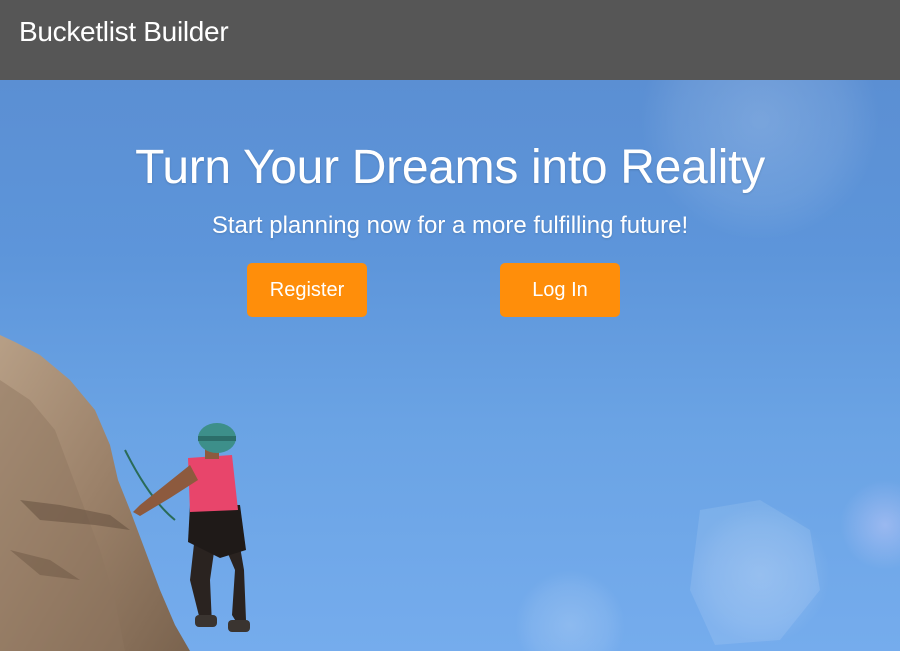 The image size is (900, 651). Describe the element at coordinates (450, 40) in the screenshot. I see `top-navbar: Bucketlist Builder` at that location.